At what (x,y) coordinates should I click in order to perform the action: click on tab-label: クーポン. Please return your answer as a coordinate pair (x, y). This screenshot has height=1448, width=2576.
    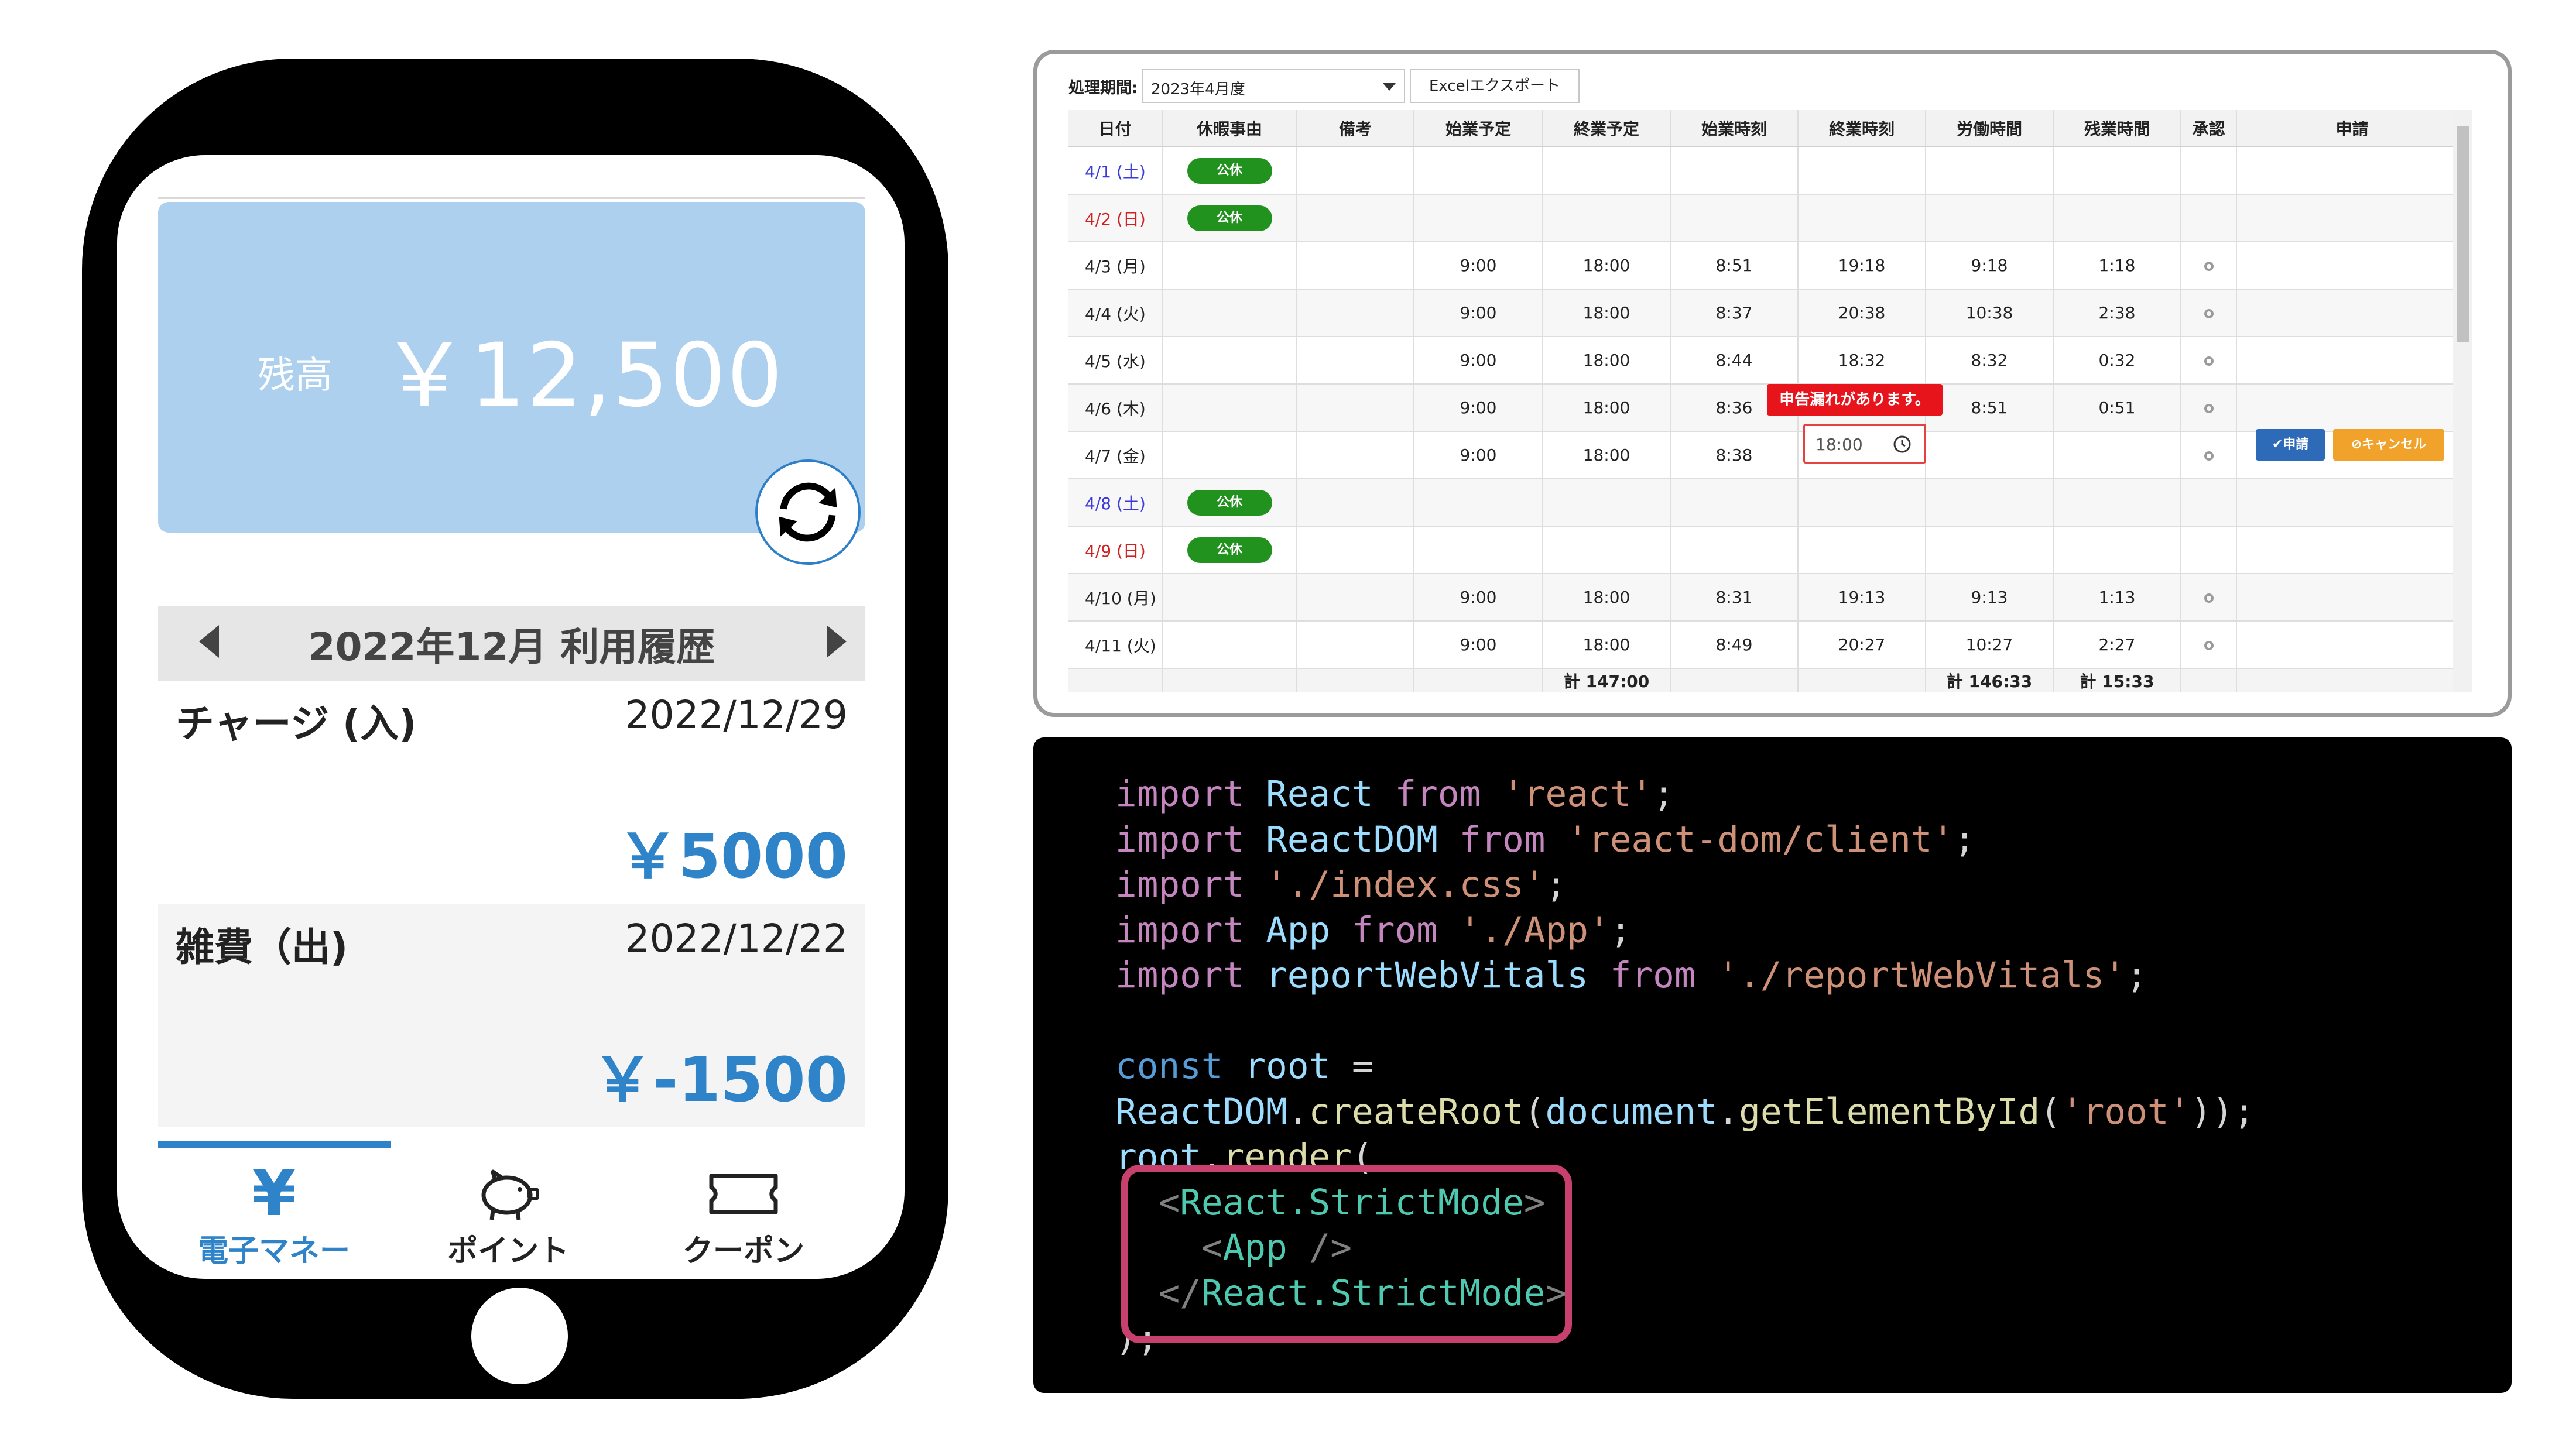
    Looking at the image, I should click on (743, 1252).